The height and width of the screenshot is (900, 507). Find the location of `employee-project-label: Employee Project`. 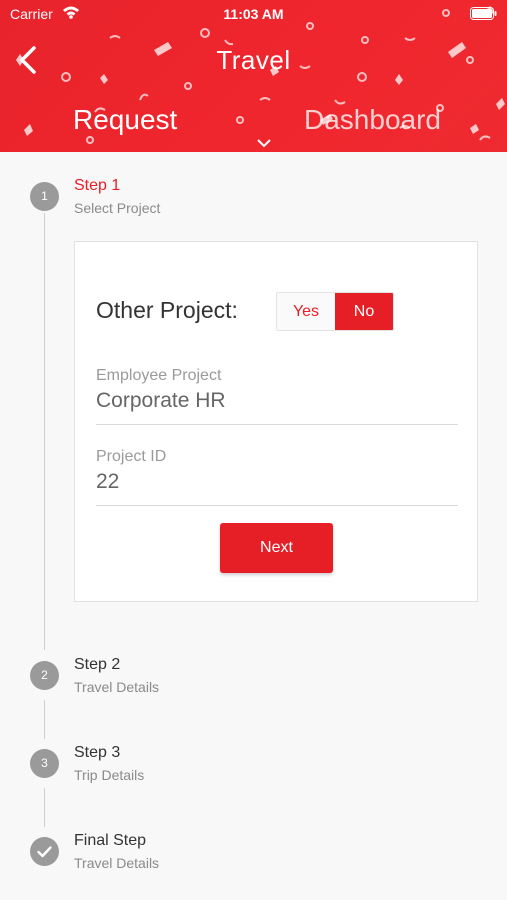

employee-project-label: Employee Project is located at coordinates (159, 375).